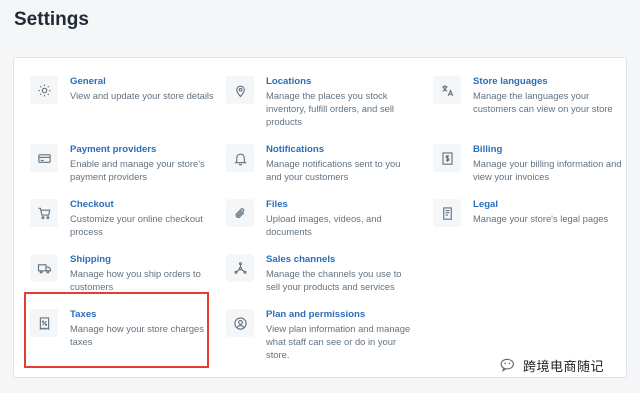 Image resolution: width=640 pixels, height=393 pixels. What do you see at coordinates (51, 19) in the screenshot?
I see `page-title: Settings` at bounding box center [51, 19].